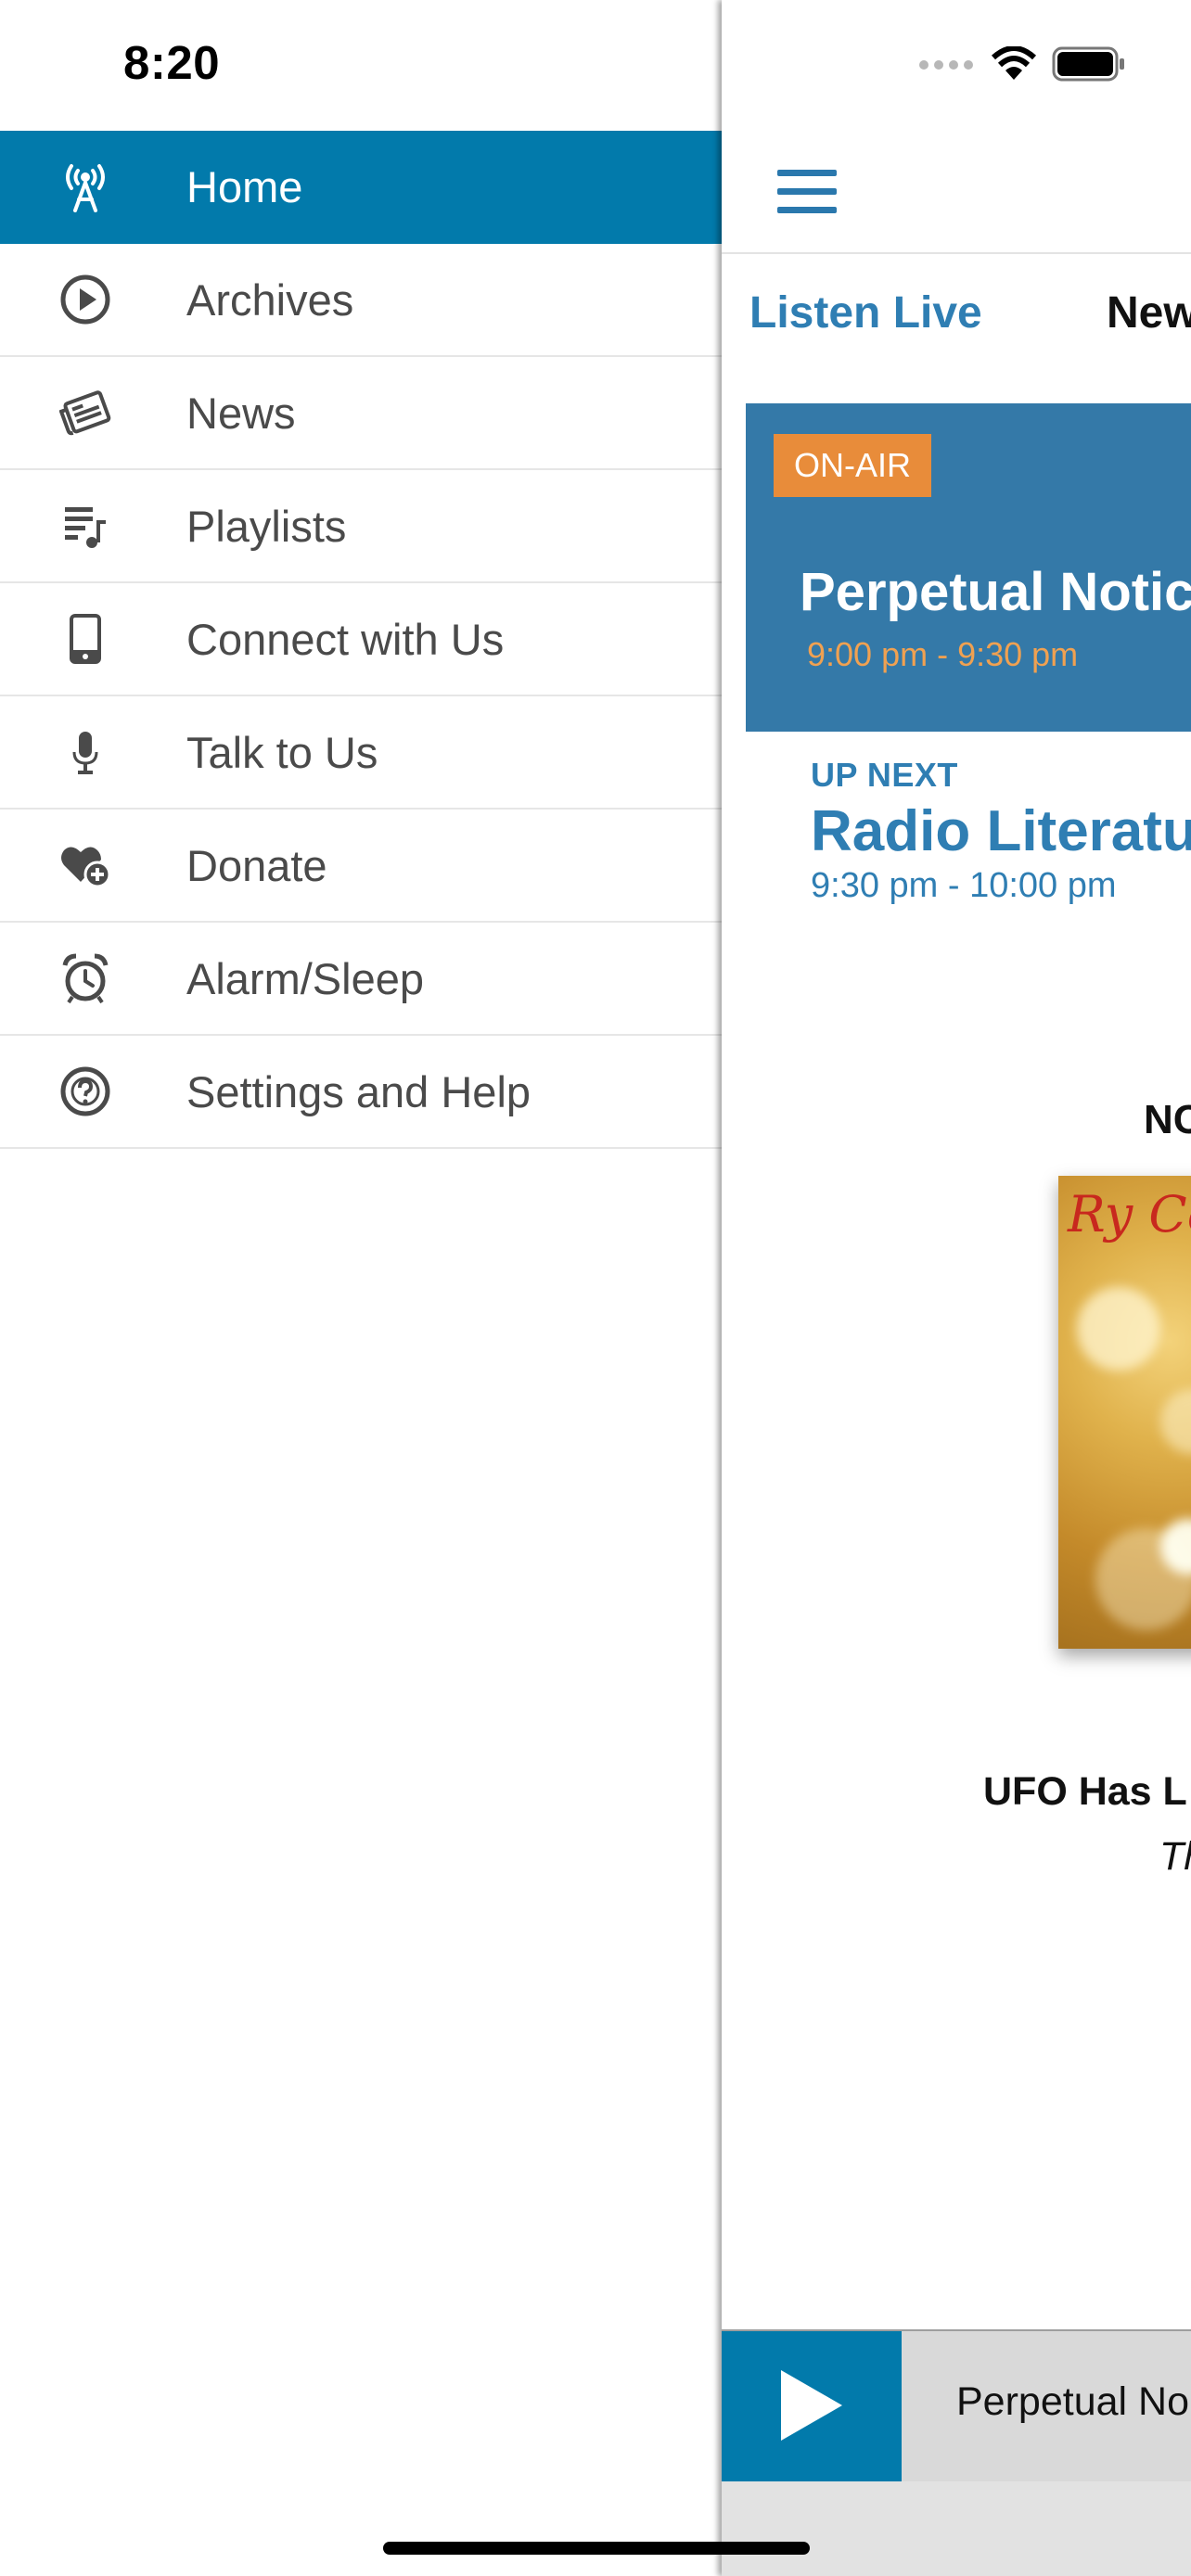 This screenshot has width=1191, height=2576. What do you see at coordinates (884, 775) in the screenshot?
I see `up-next-label: UP NEXT` at bounding box center [884, 775].